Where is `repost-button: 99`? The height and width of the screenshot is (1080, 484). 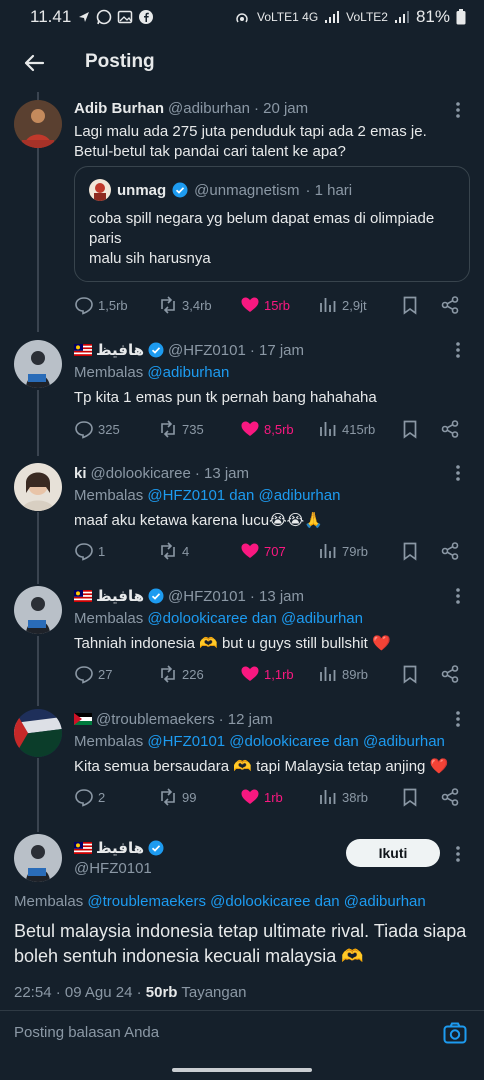 repost-button: 99 is located at coordinates (177, 797).